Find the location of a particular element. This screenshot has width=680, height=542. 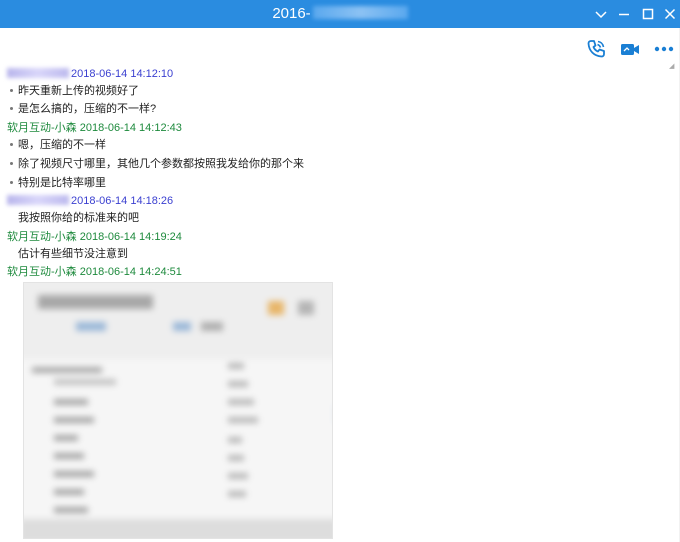

close-icon is located at coordinates (670, 14).